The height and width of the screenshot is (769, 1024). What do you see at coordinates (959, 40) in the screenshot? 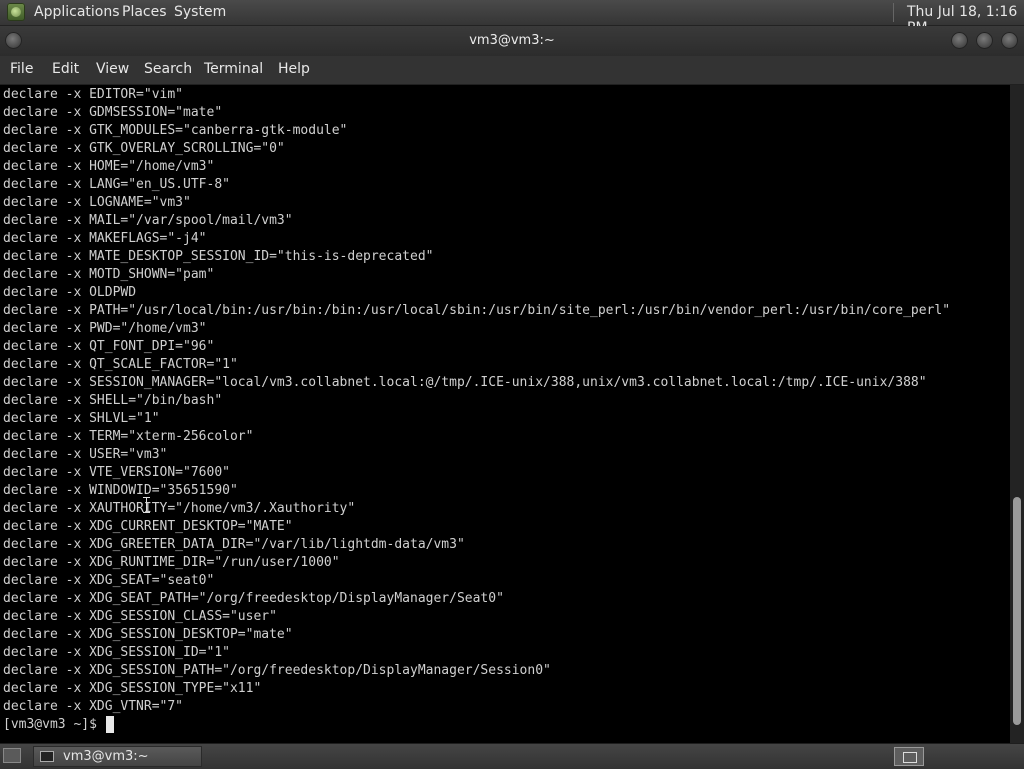
I see `minimize-icon` at bounding box center [959, 40].